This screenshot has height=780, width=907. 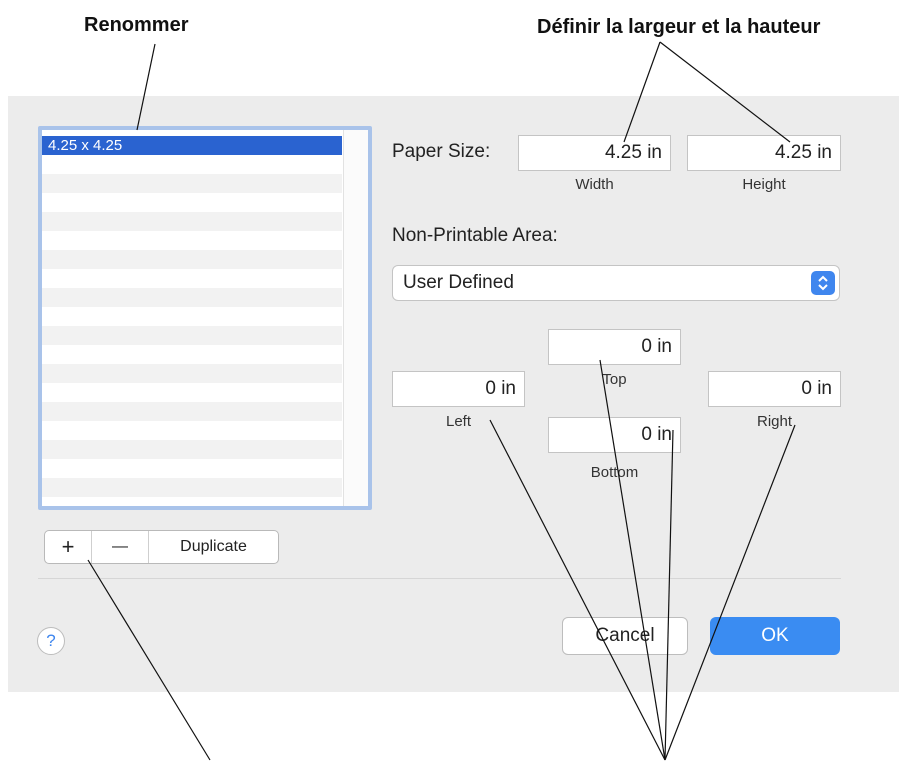 I want to click on margin-leader-line-left, so click(x=577, y=590).